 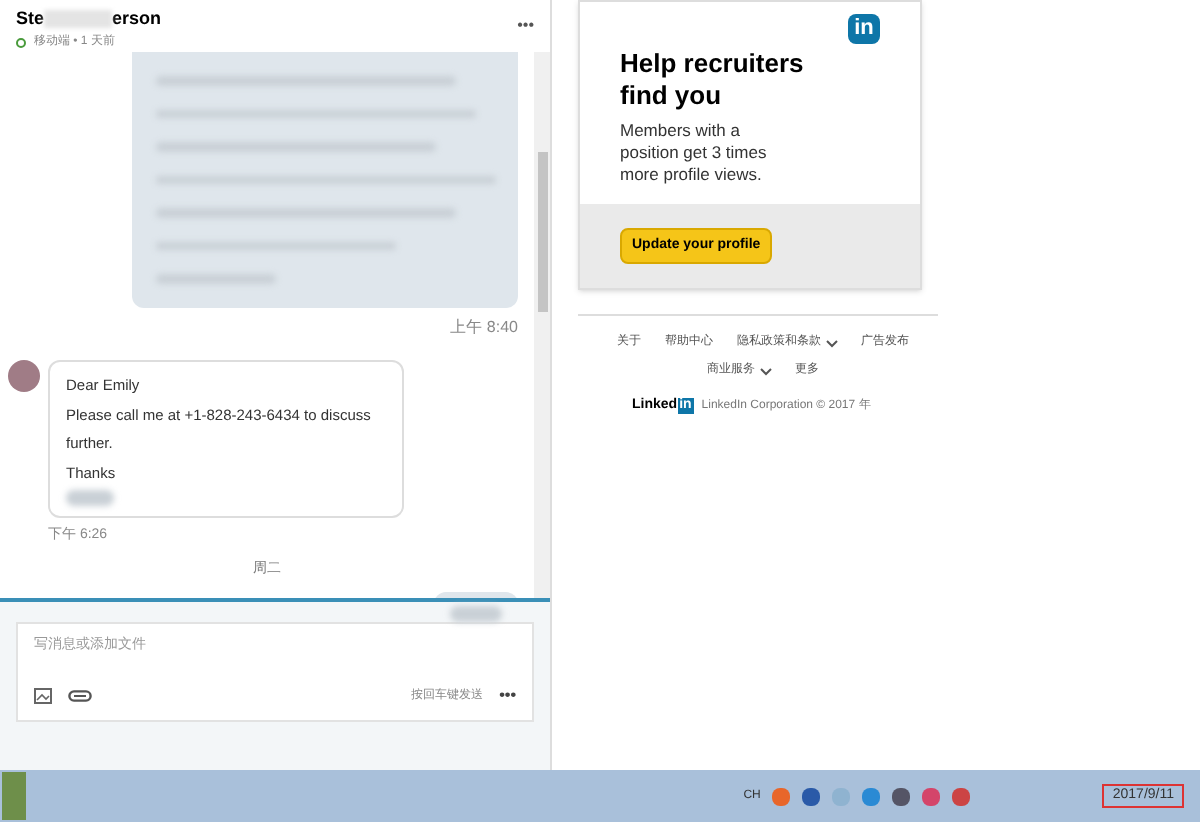 I want to click on ad-title: Help recruiters find you, so click(x=713, y=80).